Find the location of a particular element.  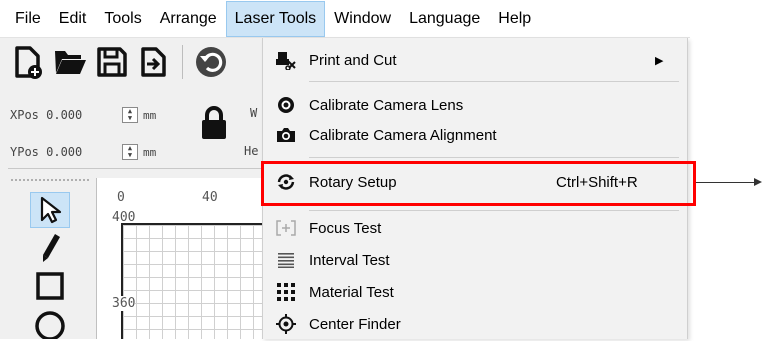

menu-item-label: Calibrate Camera Alignment is located at coordinates (403, 135).